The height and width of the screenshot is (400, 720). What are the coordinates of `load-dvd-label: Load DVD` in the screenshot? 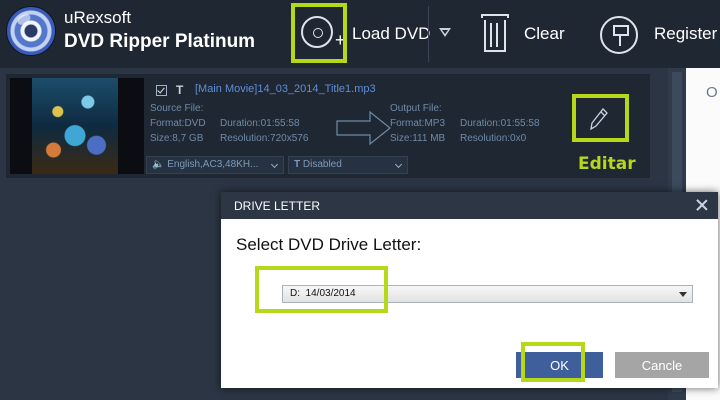 It's located at (391, 33).